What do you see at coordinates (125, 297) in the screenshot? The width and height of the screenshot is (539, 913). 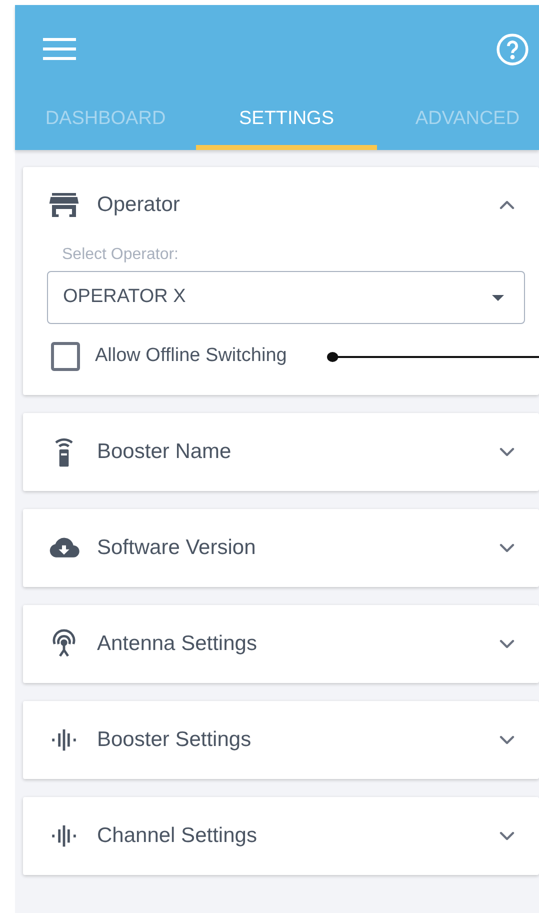 I see `select-value: OPERATOR X` at bounding box center [125, 297].